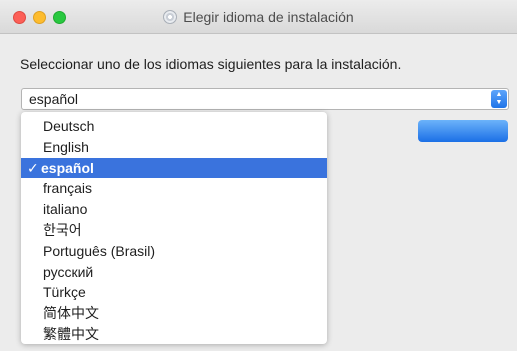  What do you see at coordinates (174, 334) in the screenshot?
I see `language-option-traditional-chinese: 繁體中文` at bounding box center [174, 334].